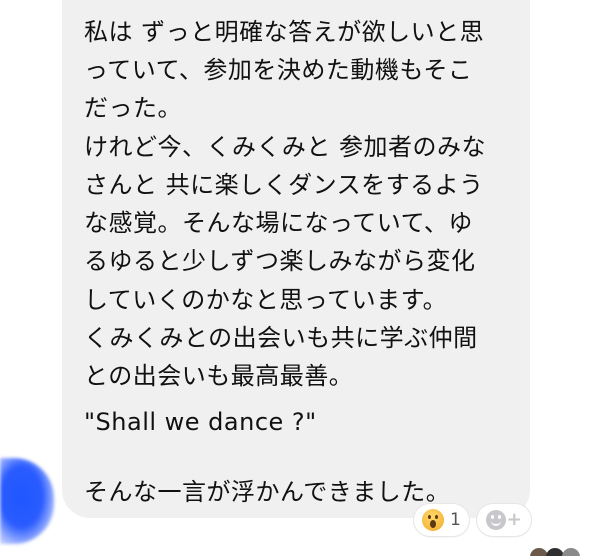 The height and width of the screenshot is (556, 612). Describe the element at coordinates (433, 520) in the screenshot. I see `wow-emoji-icon` at that location.